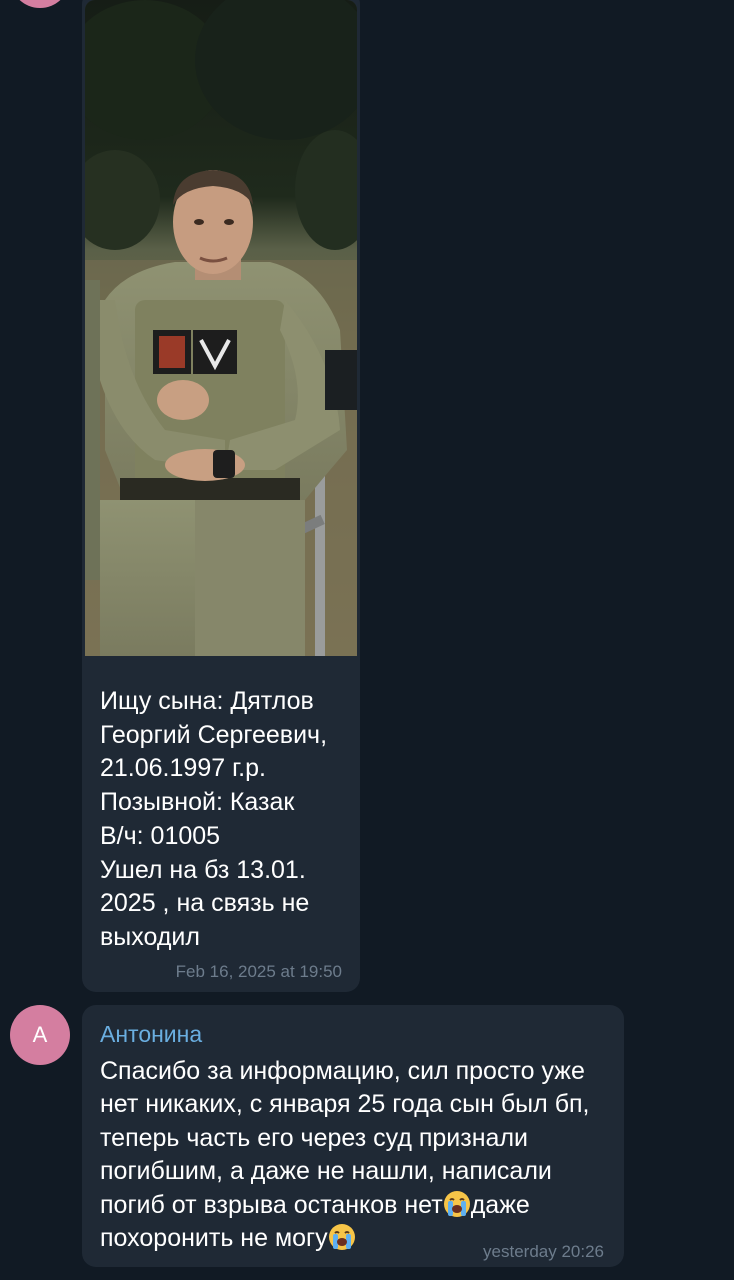 Image resolution: width=734 pixels, height=1280 pixels. What do you see at coordinates (258, 971) in the screenshot?
I see `message-timestamp: Feb 16, 2025 at 19:50` at bounding box center [258, 971].